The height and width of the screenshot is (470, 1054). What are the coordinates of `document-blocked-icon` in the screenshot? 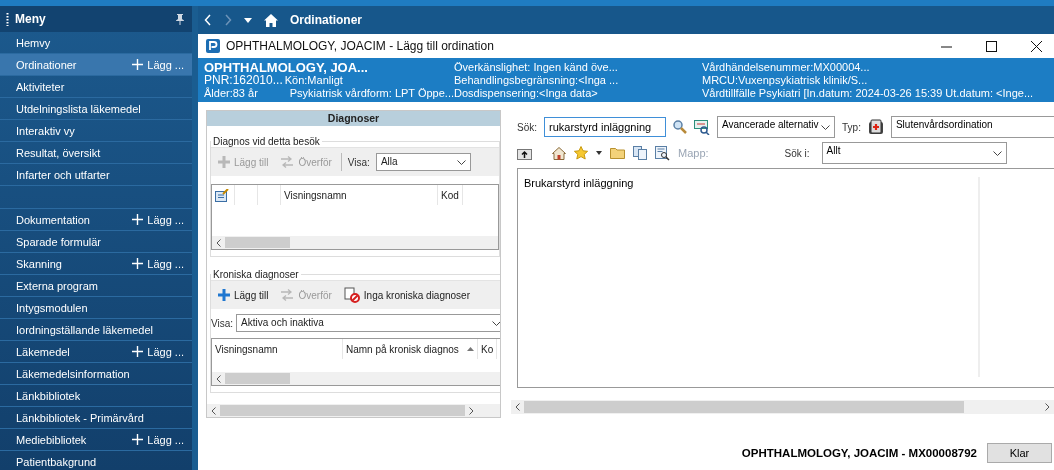 It's located at (351, 295).